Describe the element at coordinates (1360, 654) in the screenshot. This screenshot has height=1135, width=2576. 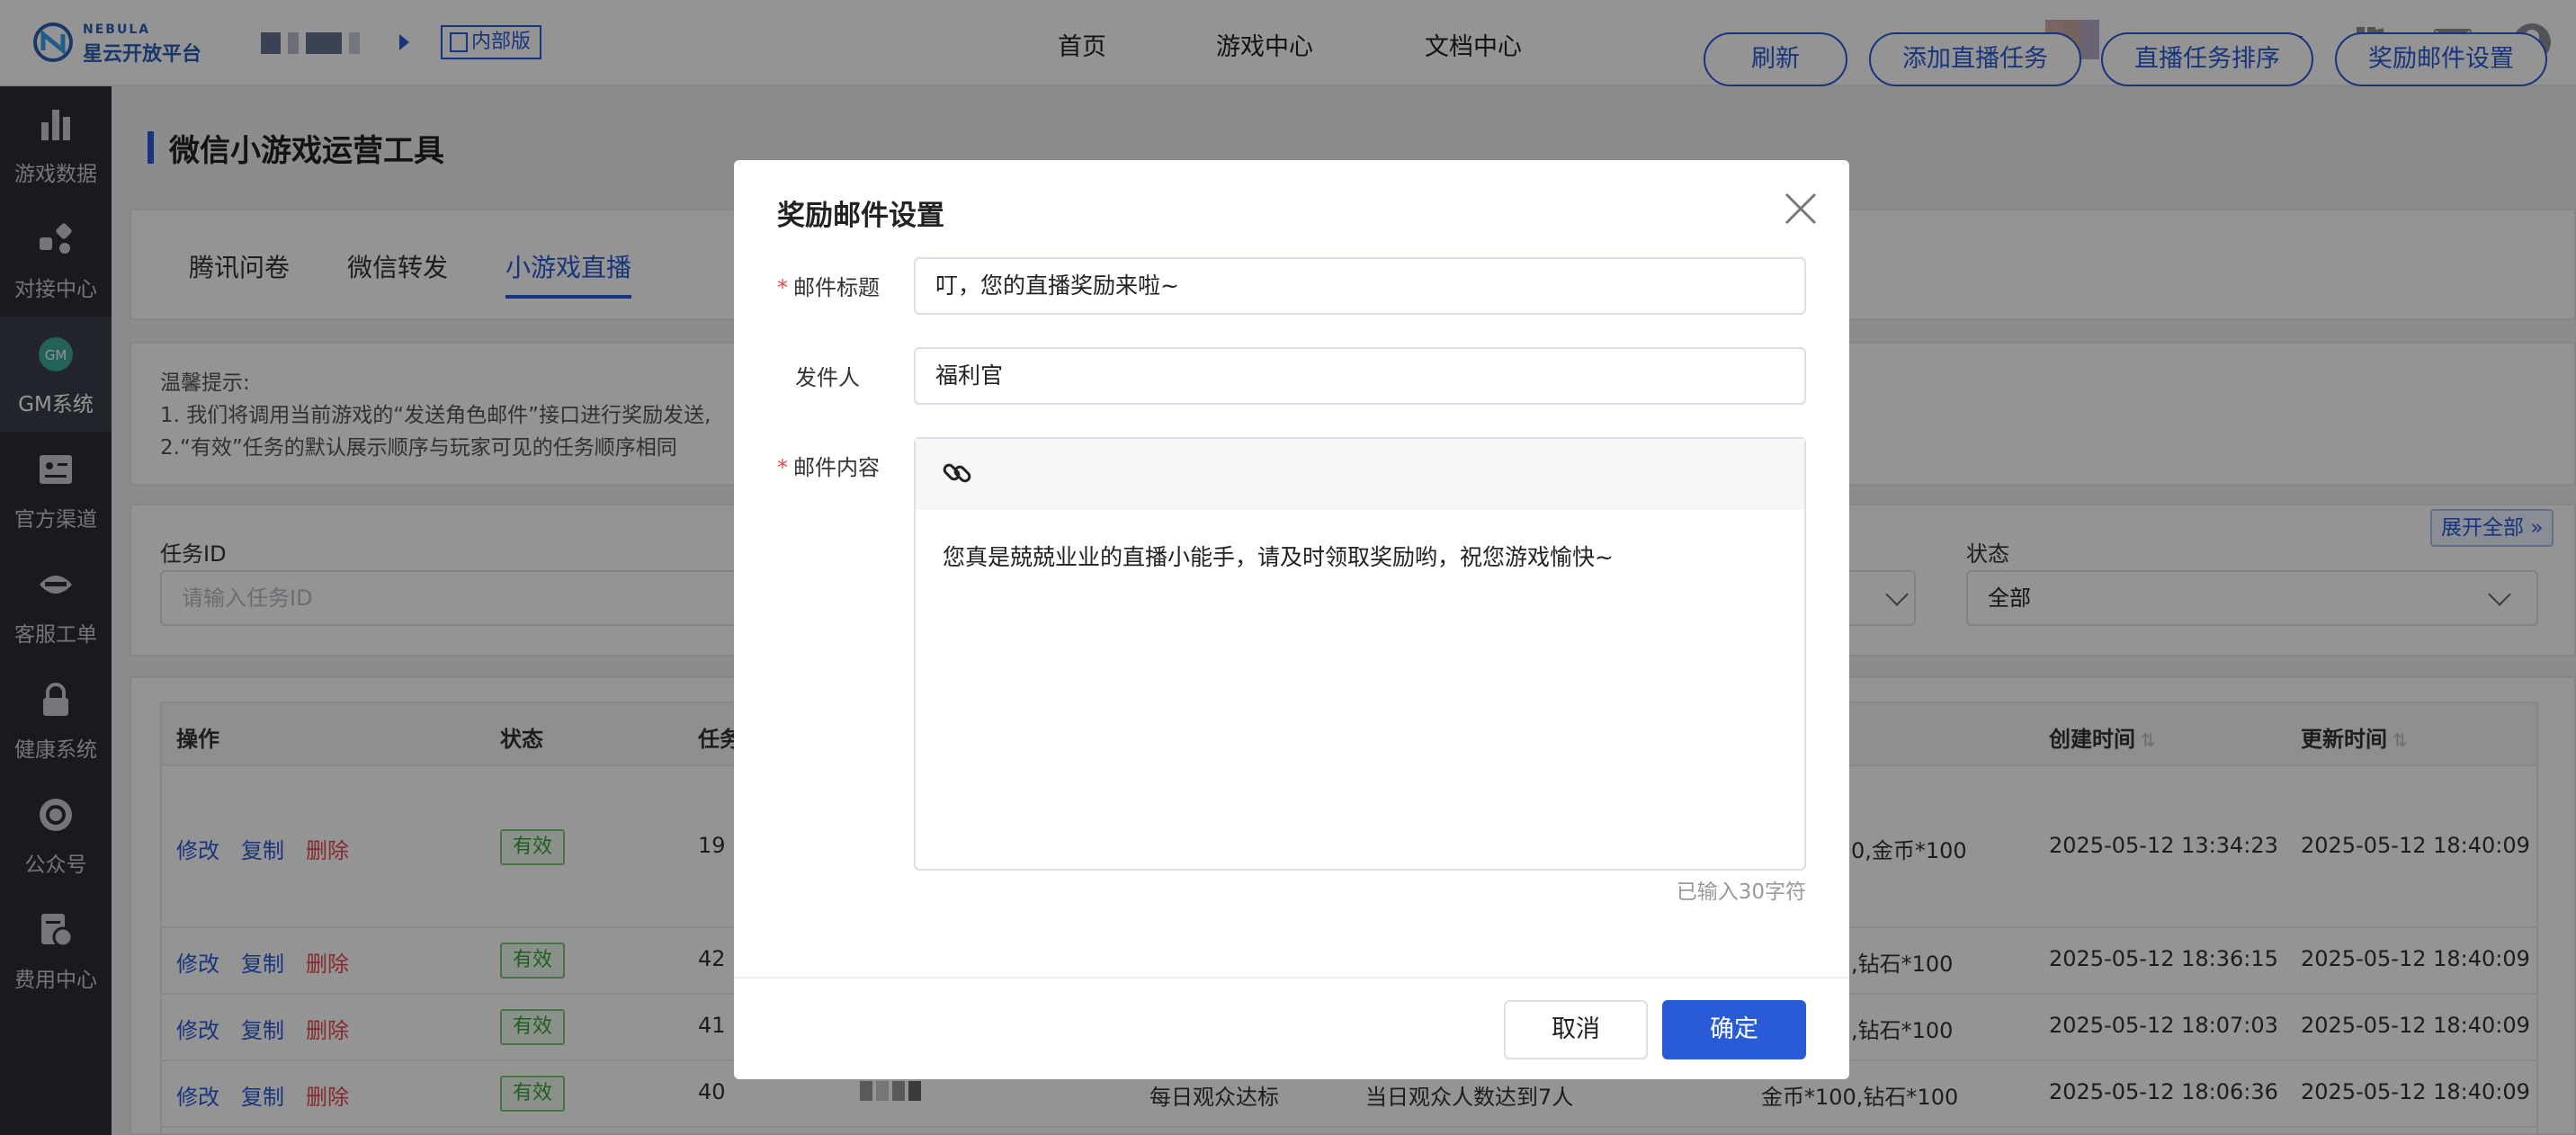
I see `mail-content-editor: 您真是兢兢业业的直播小能手，请及时领取奖励哟，祝您游戏愉快~` at that location.